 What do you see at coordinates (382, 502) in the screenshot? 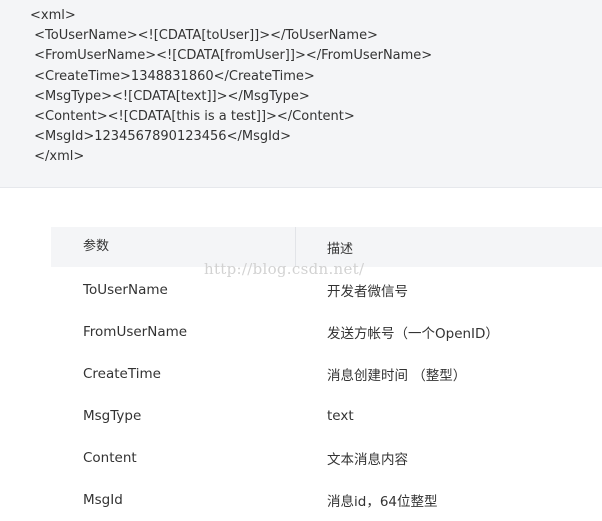
I see `desc-cell: 消息id，64位整型` at bounding box center [382, 502].